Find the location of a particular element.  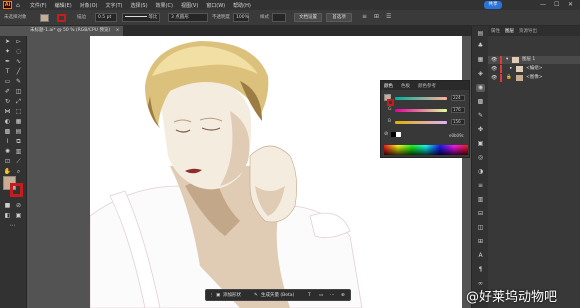

align-icon: ≡ is located at coordinates (364, 16).